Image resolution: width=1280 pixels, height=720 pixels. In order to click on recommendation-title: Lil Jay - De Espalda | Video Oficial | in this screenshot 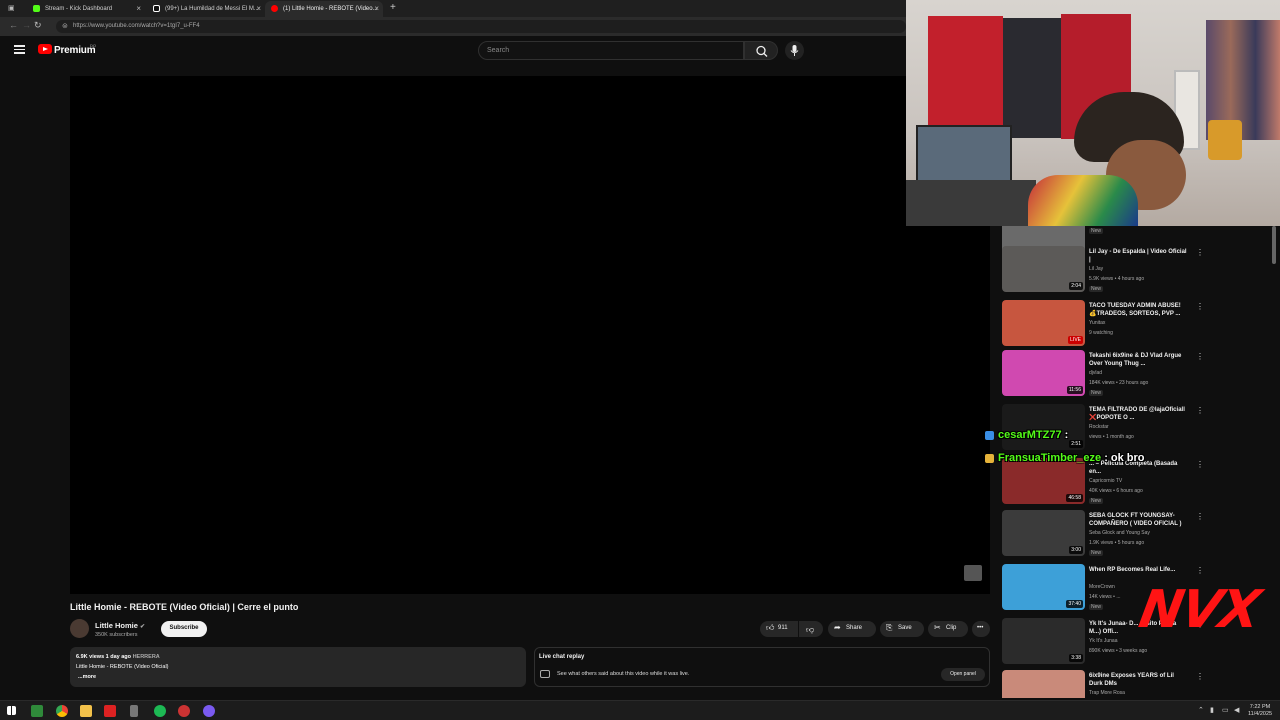, I will do `click(1139, 256)`.